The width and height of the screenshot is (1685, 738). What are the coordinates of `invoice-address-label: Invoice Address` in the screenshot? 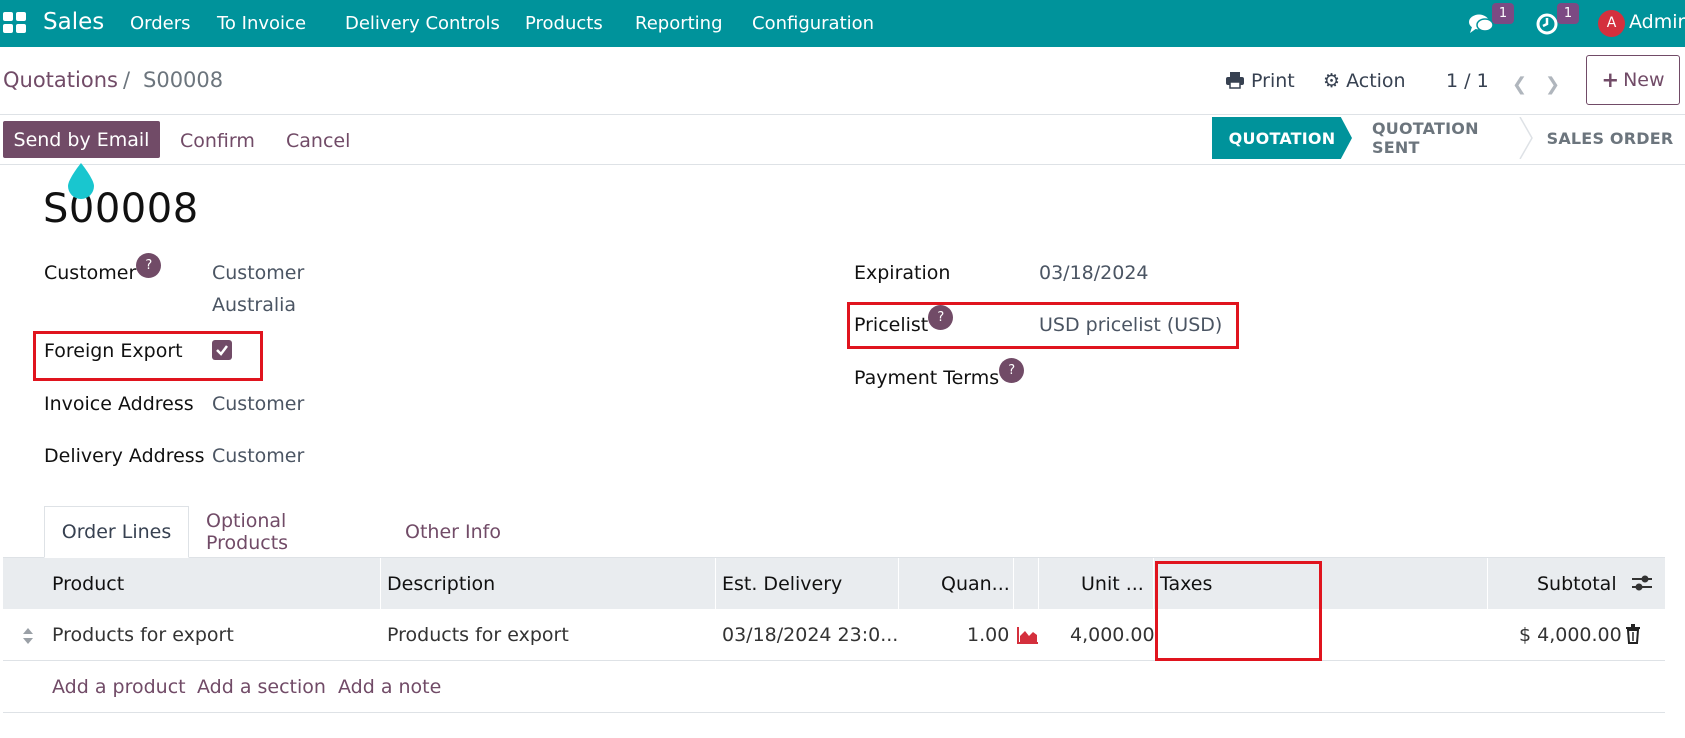 It's located at (119, 404).